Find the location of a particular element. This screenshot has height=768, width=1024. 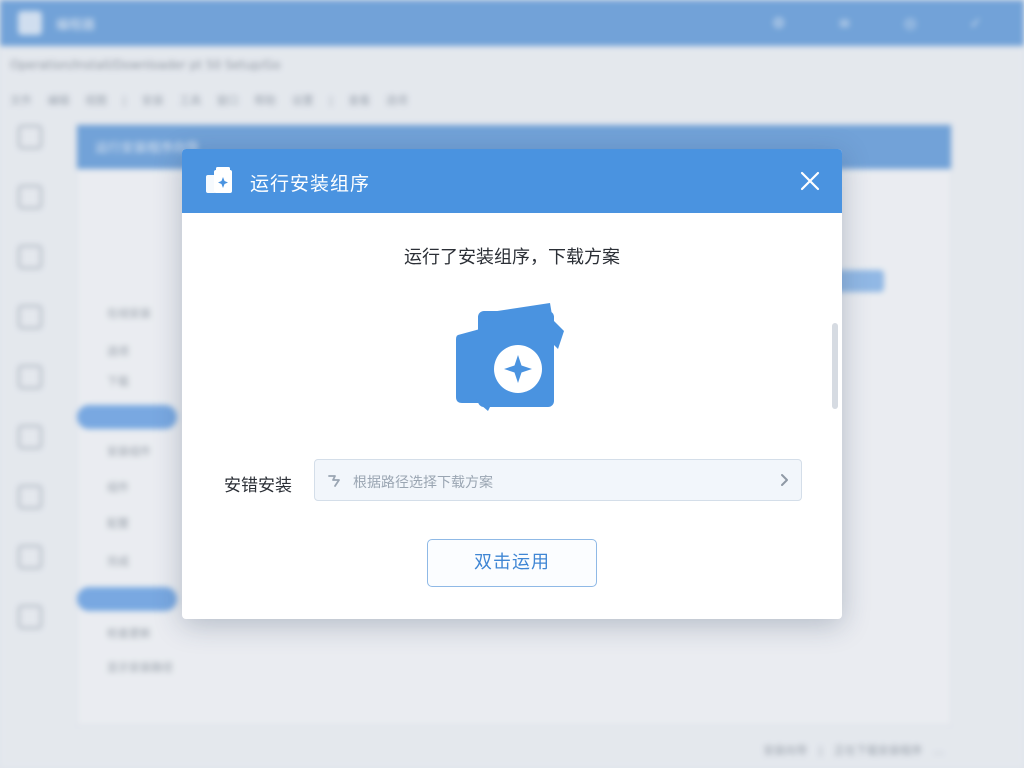

dialog-message: 运行了安装组序，下载方案 is located at coordinates (512, 257).